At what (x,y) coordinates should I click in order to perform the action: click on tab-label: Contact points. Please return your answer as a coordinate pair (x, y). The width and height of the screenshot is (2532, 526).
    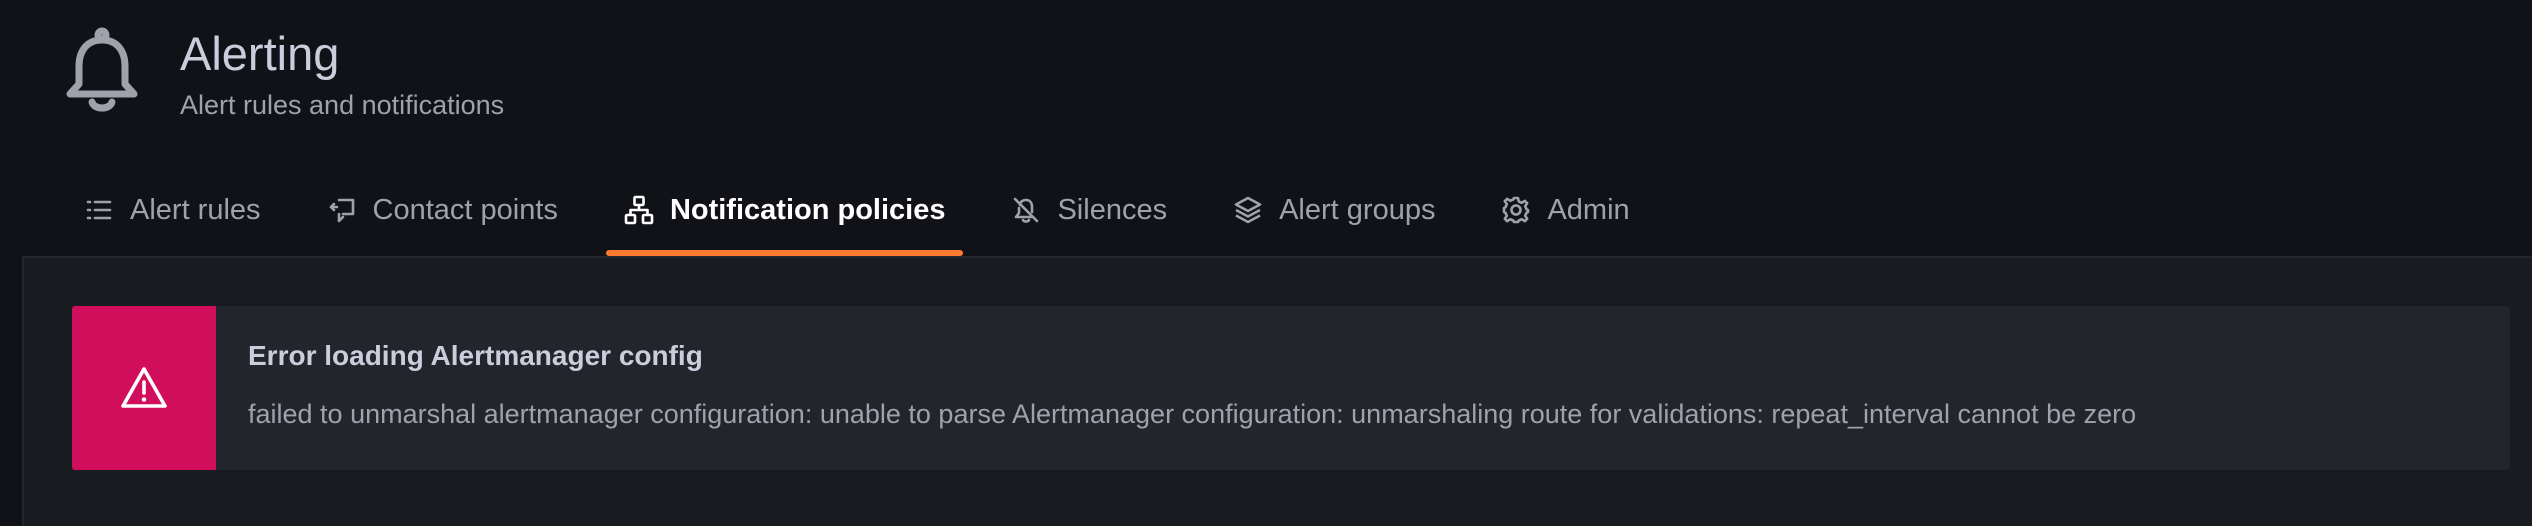
    Looking at the image, I should click on (465, 209).